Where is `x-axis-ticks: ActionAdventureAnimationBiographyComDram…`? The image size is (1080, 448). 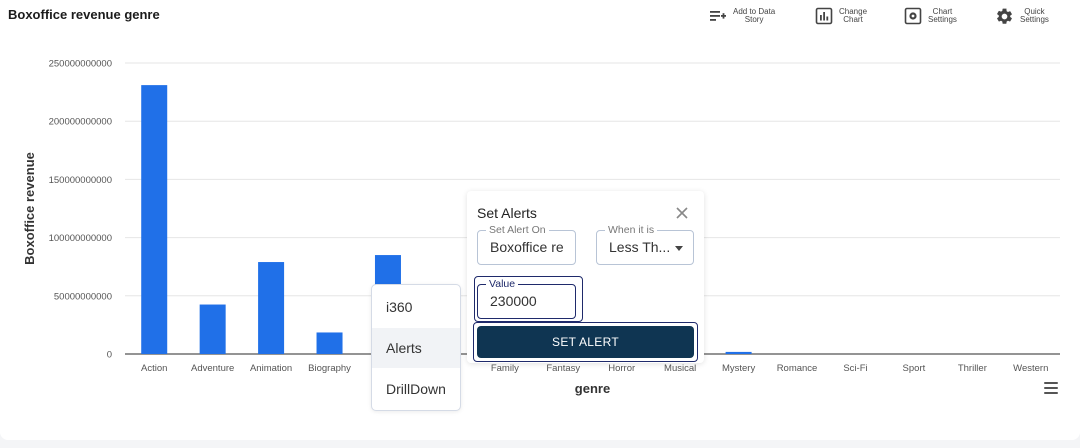
x-axis-ticks: ActionAdventureAnimationBiographyComDram… is located at coordinates (594, 368).